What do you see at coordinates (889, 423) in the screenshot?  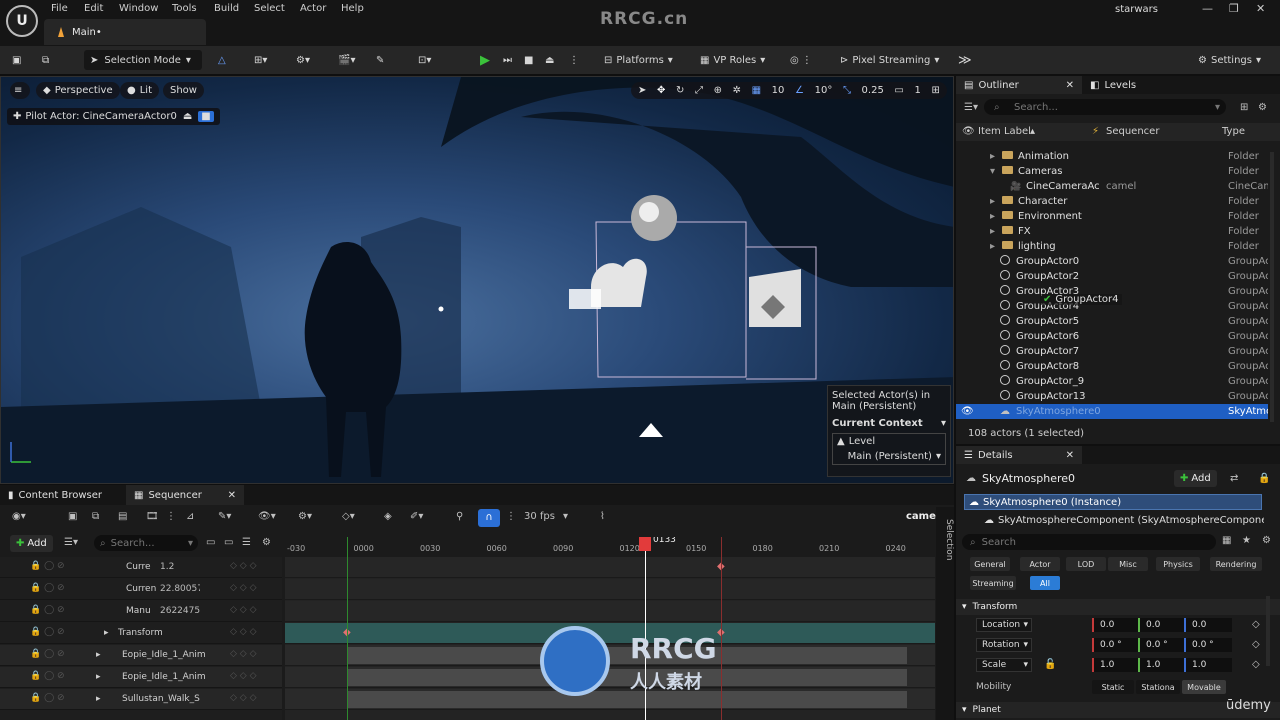 I see `current-context-dropdown: Current Context ▾` at bounding box center [889, 423].